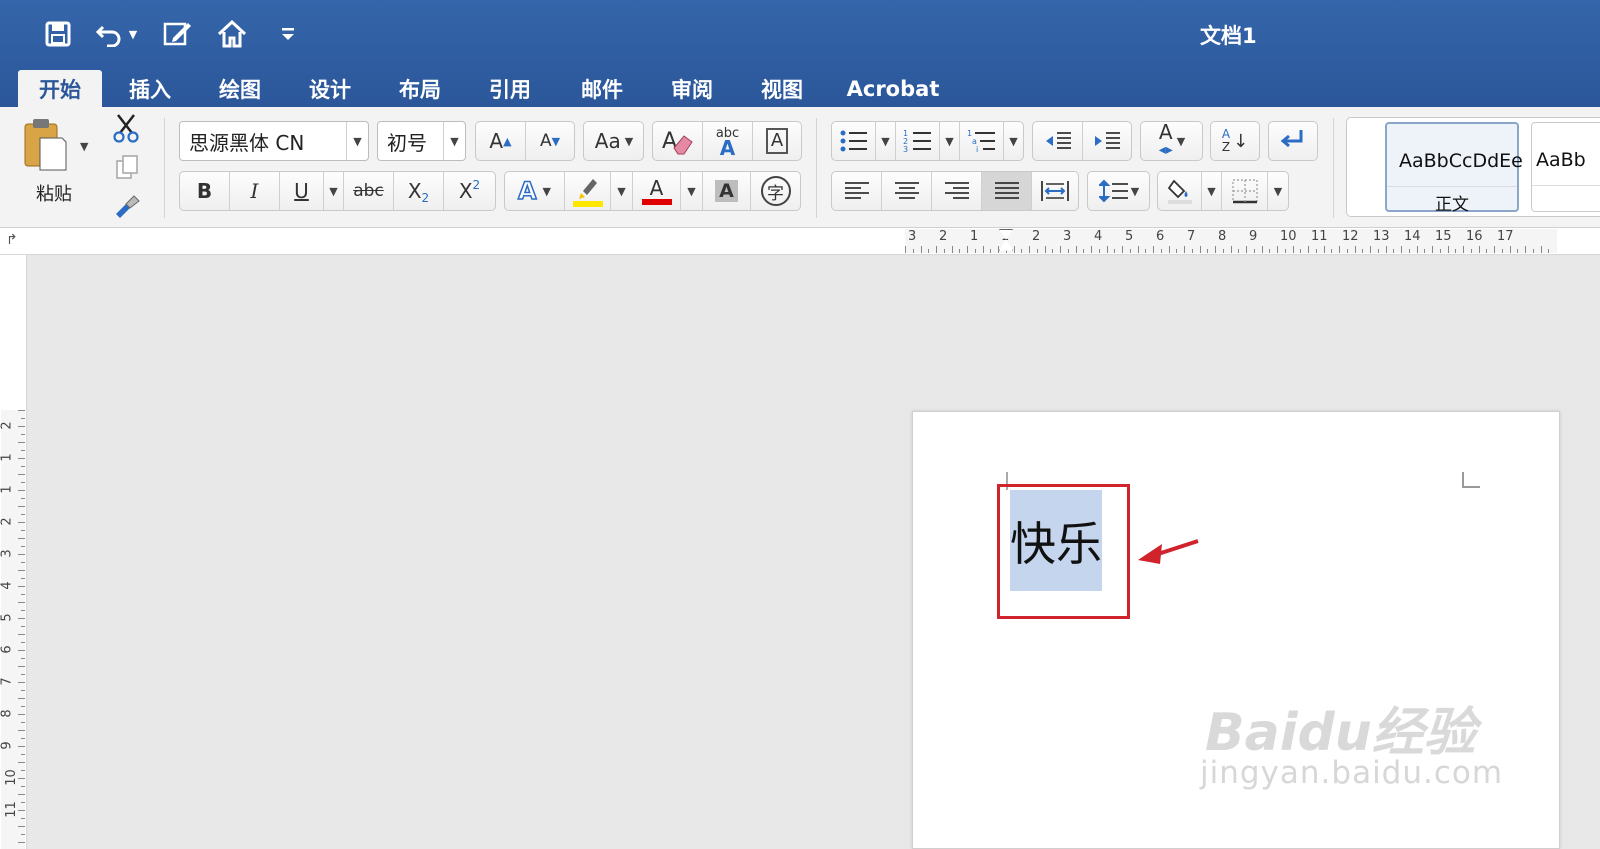  Describe the element at coordinates (588, 191) in the screenshot. I see `highlight-color-icon` at that location.